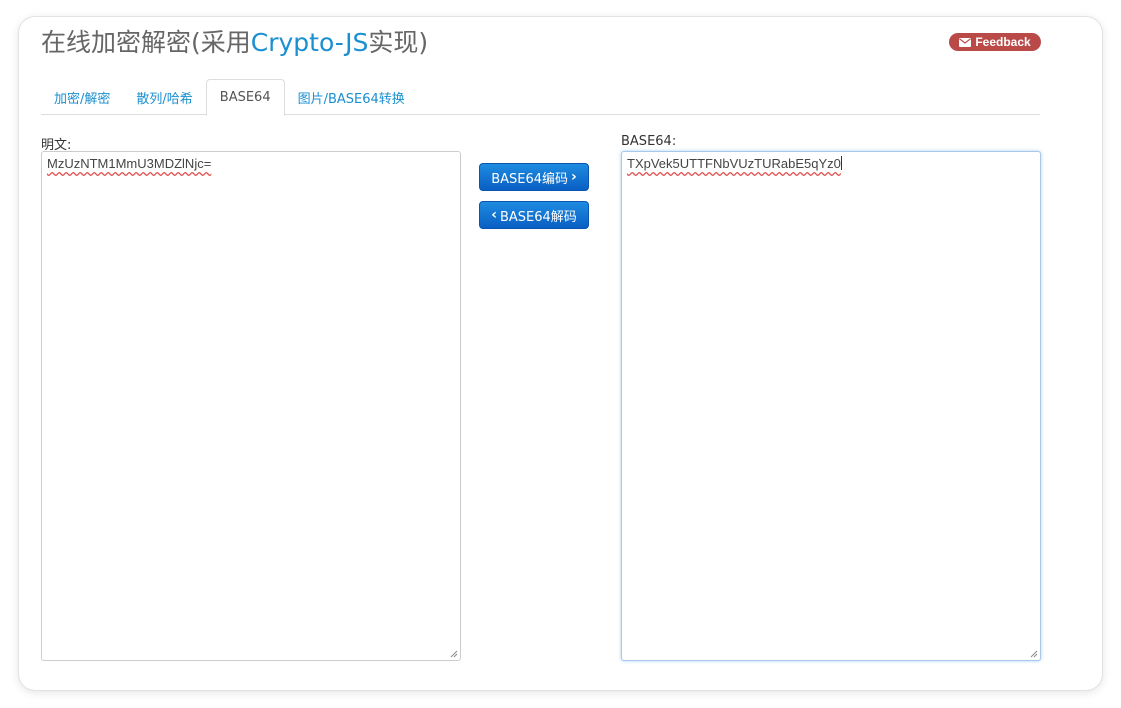 The height and width of the screenshot is (708, 1121). Describe the element at coordinates (129, 163) in the screenshot. I see `plaintext-value: MzUzNTM1MmU3MDZlNjc=` at that location.